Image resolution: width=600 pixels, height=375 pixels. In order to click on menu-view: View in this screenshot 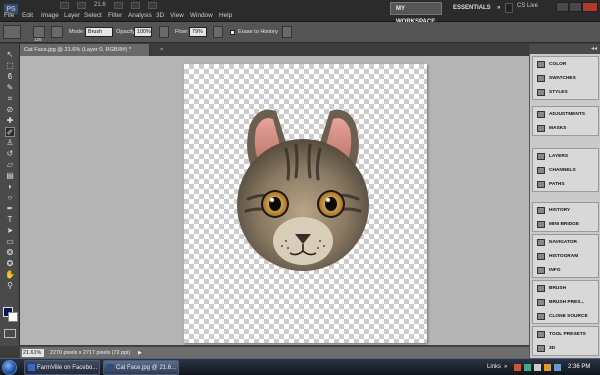, I will do `click(177, 15)`.